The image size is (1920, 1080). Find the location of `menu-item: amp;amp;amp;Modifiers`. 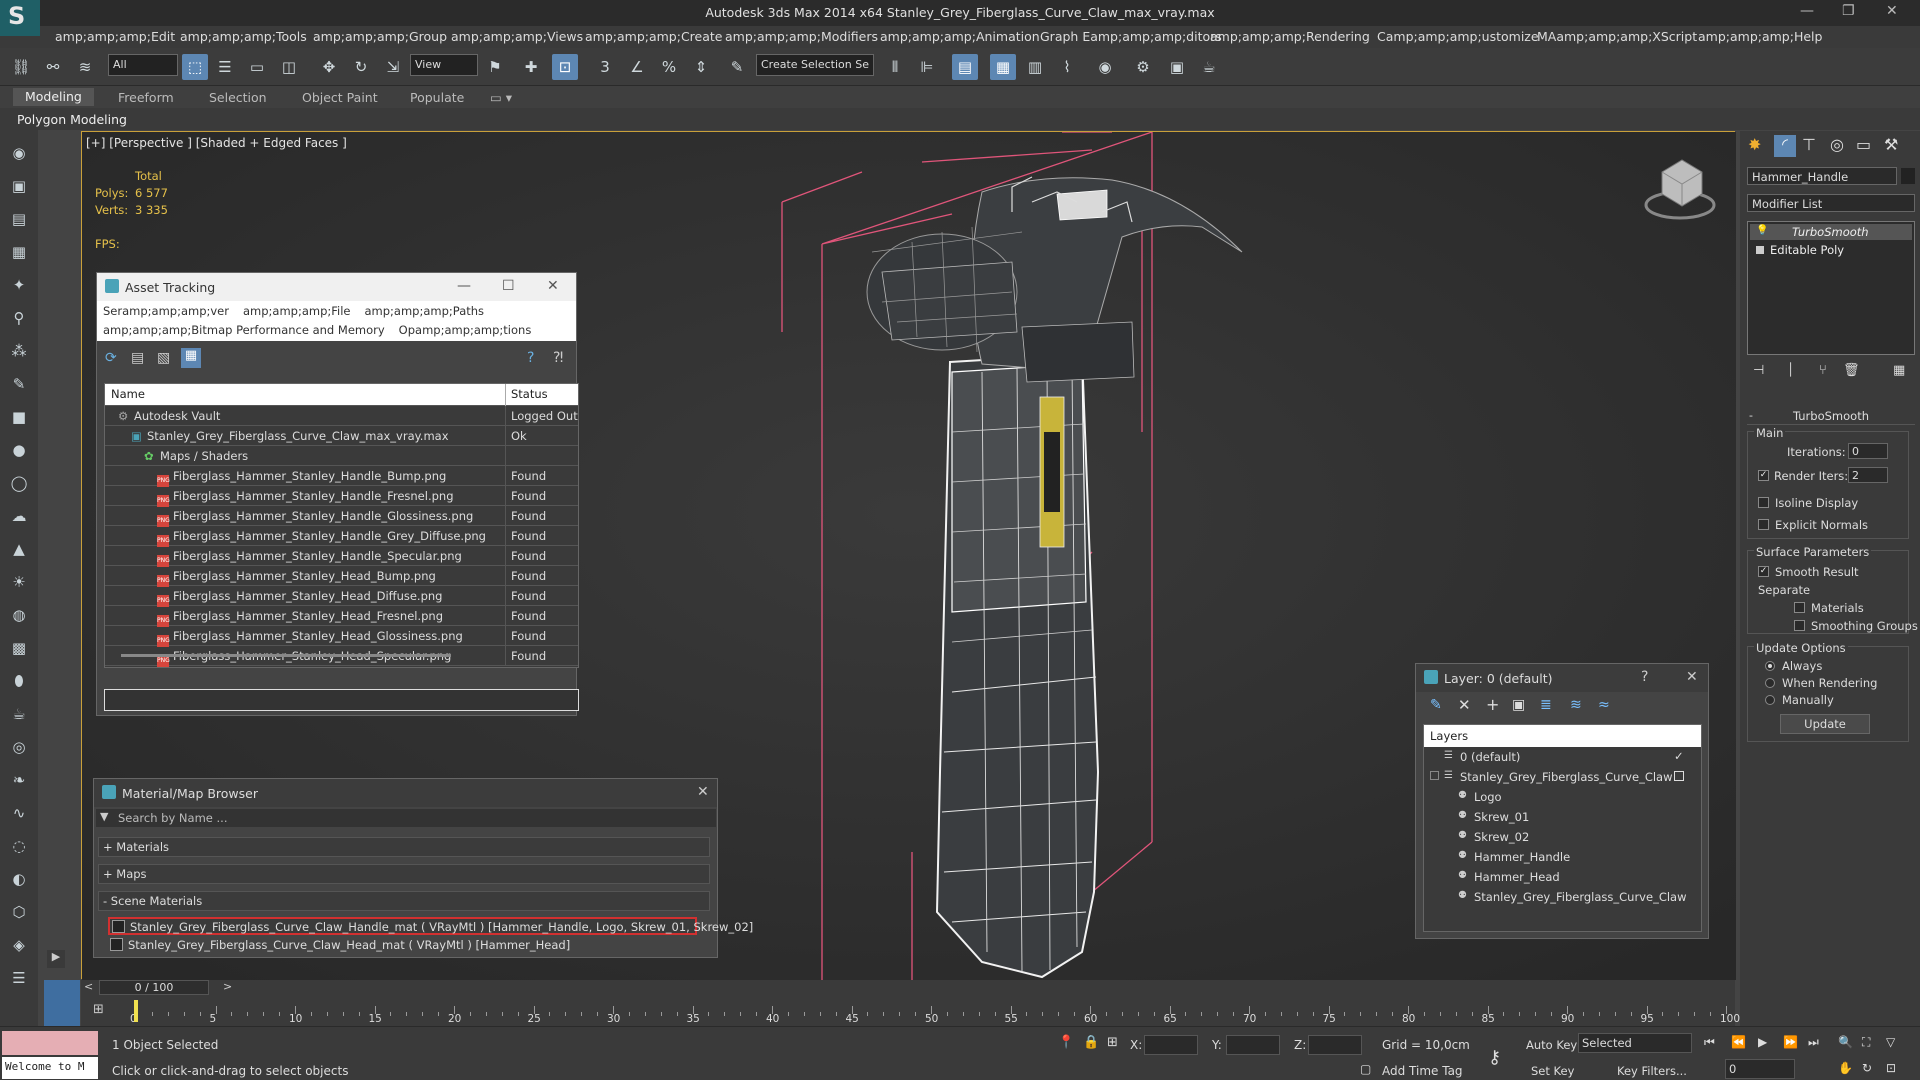

menu-item: amp;amp;amp;Modifiers is located at coordinates (801, 36).